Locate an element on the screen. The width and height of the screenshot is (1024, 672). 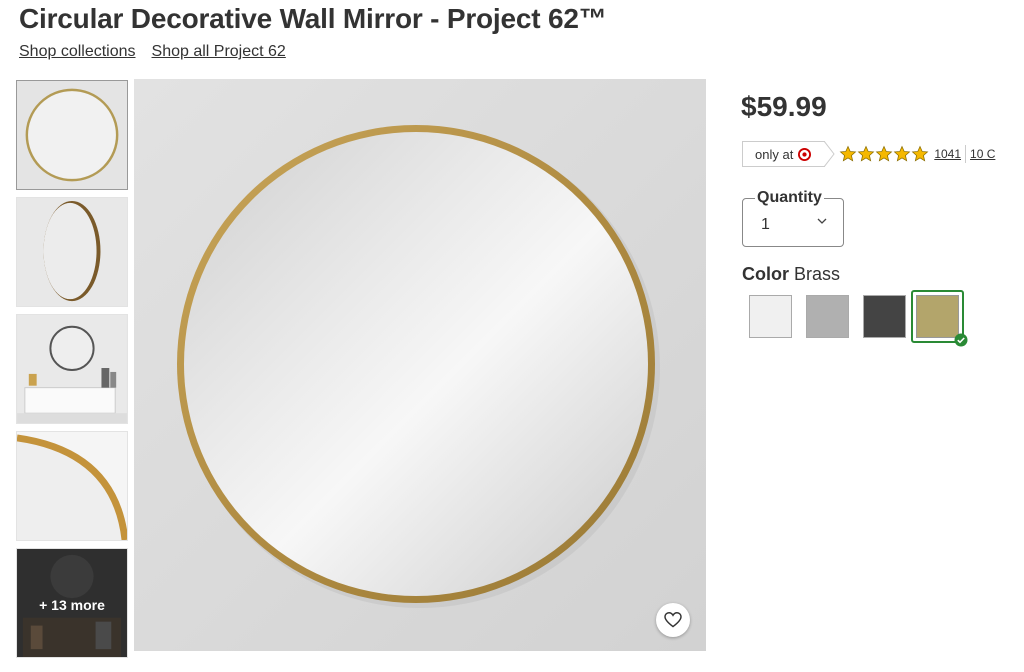
thumbnail-more: + 13 more is located at coordinates (72, 603).